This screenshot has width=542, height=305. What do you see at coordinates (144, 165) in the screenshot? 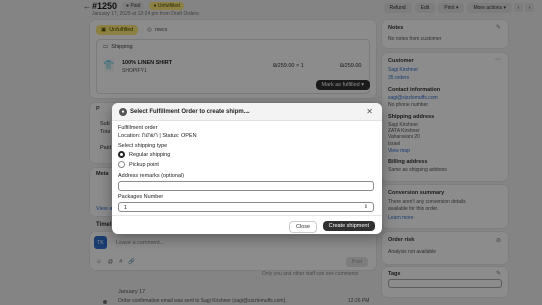
I see `pickup-point-label: Pickup point` at bounding box center [144, 165].